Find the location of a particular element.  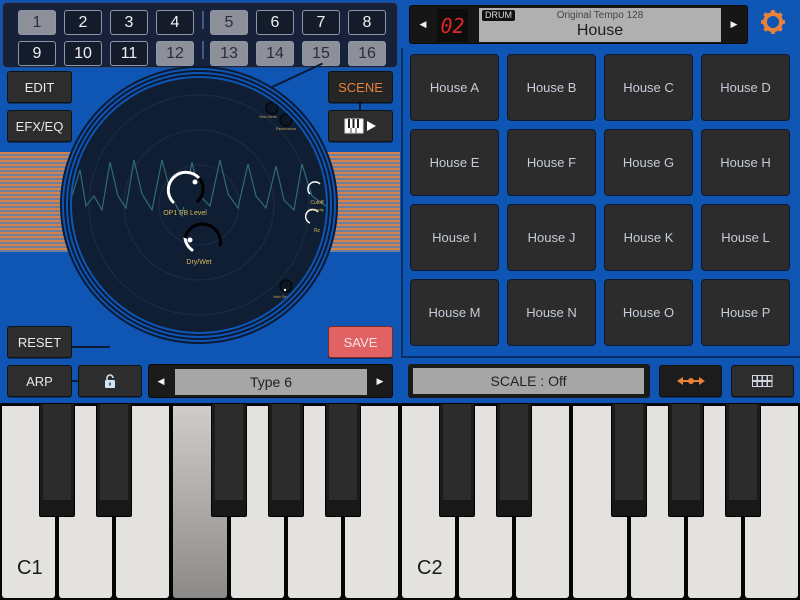

black-key-fsharp2 is located at coordinates (628, 460).